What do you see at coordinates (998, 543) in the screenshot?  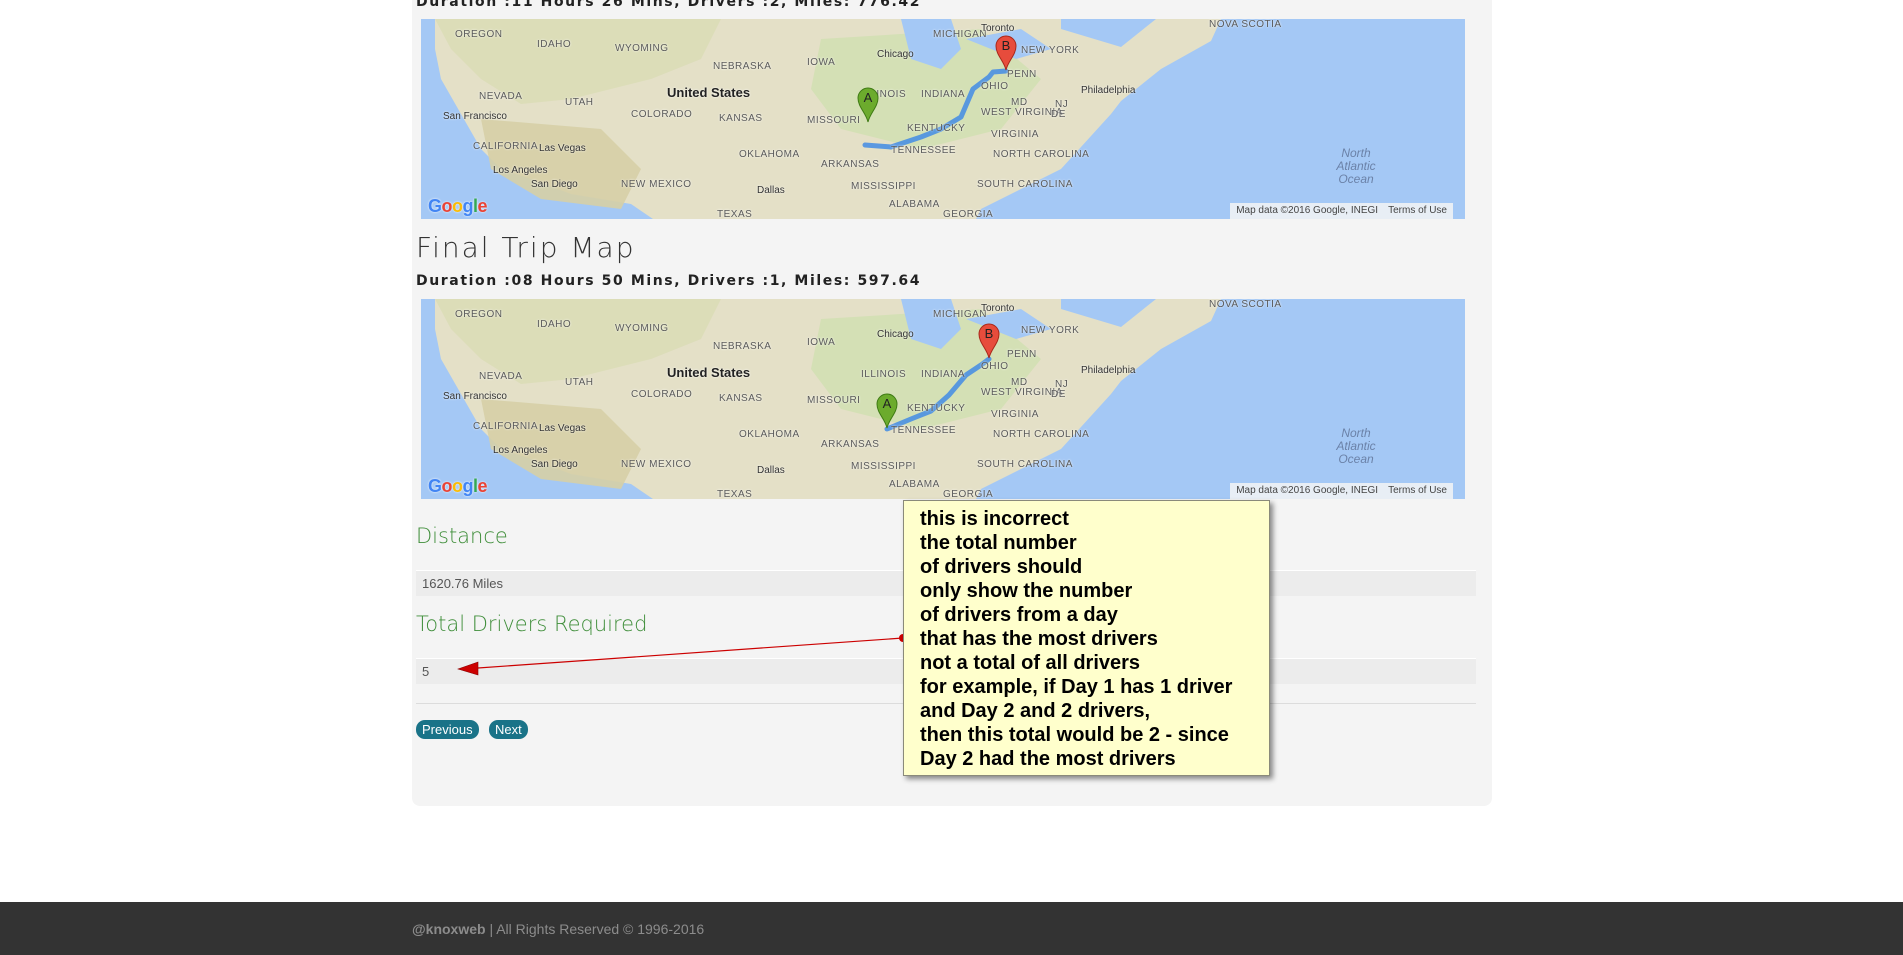 I see `note-line: the total number` at bounding box center [998, 543].